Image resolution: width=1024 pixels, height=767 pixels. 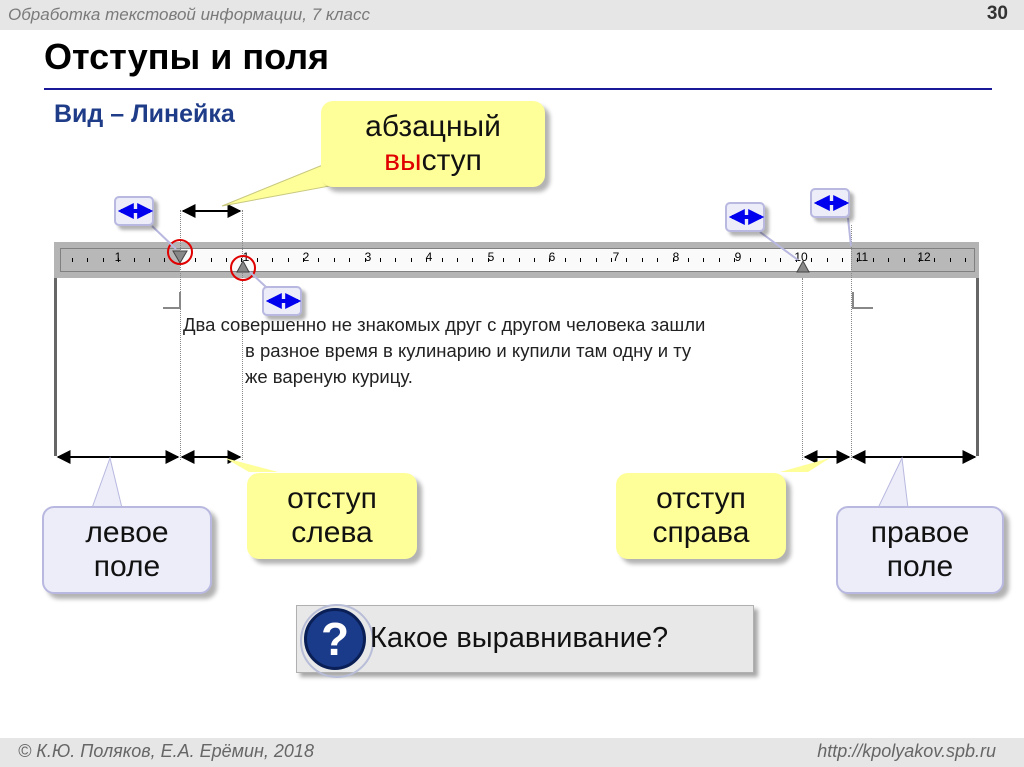 I want to click on left-margin-callout: левое поле, so click(x=127, y=550).